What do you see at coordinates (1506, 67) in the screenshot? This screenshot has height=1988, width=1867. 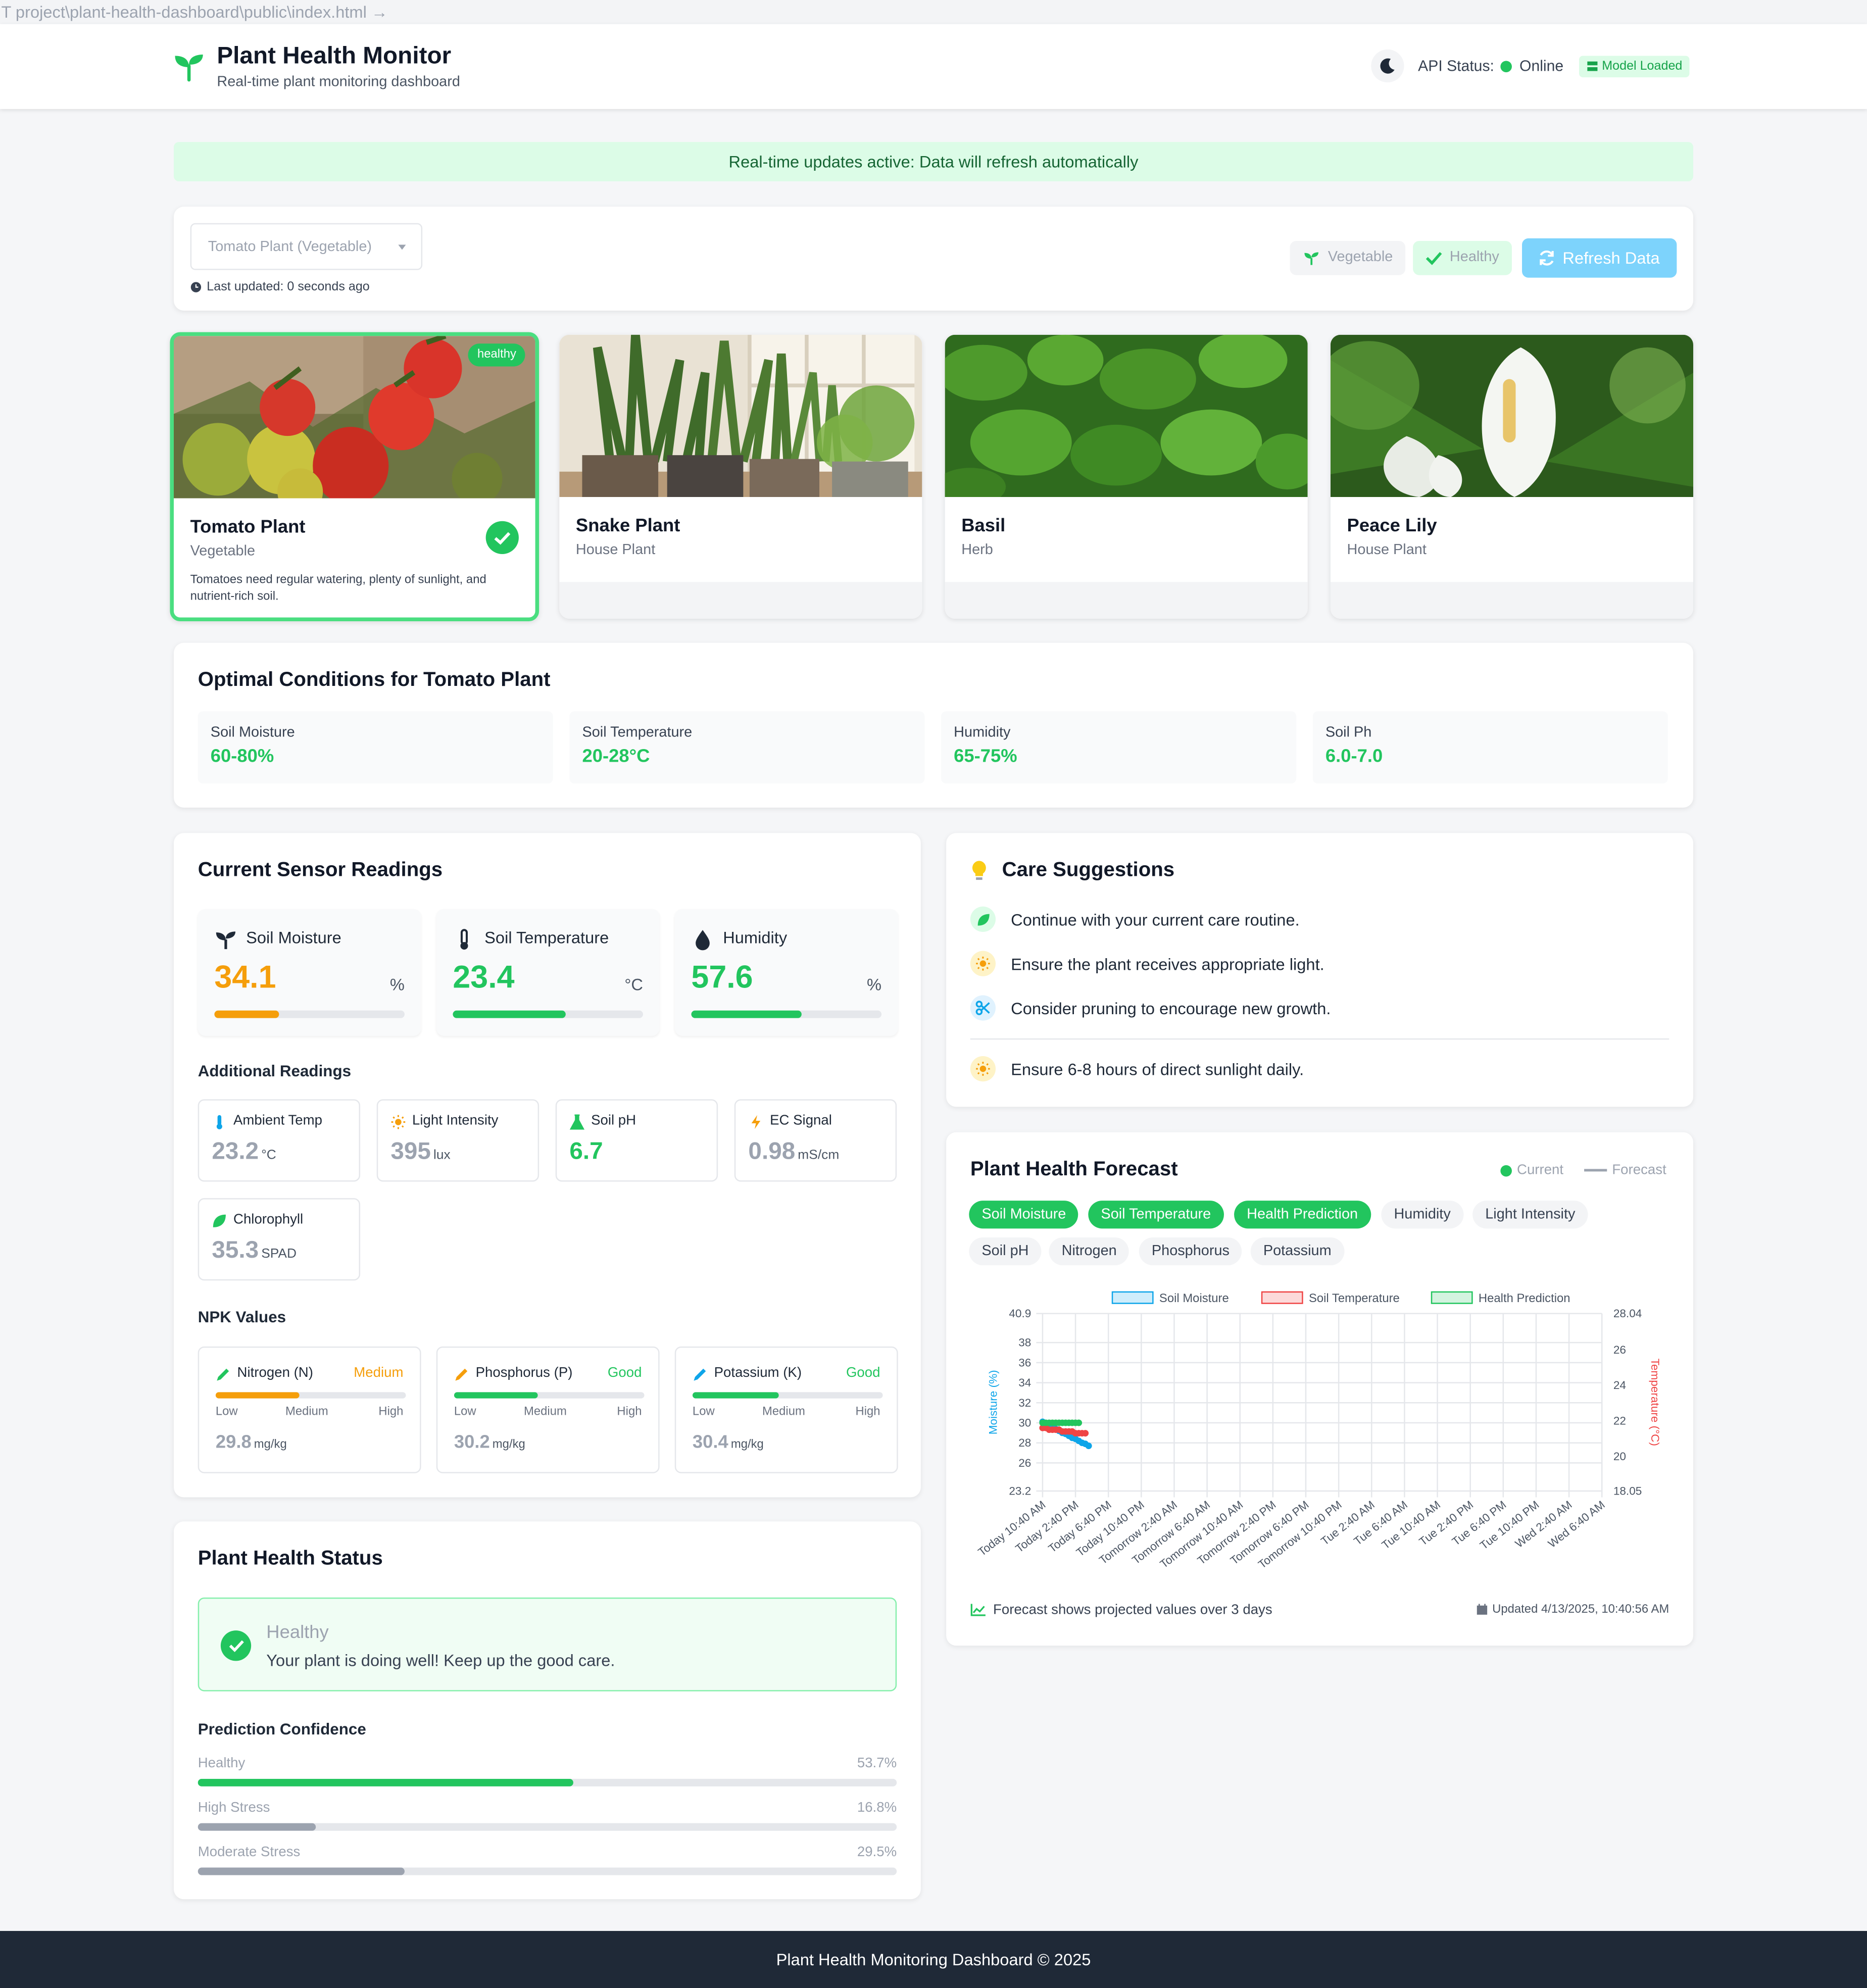 I see `api-status-dot` at bounding box center [1506, 67].